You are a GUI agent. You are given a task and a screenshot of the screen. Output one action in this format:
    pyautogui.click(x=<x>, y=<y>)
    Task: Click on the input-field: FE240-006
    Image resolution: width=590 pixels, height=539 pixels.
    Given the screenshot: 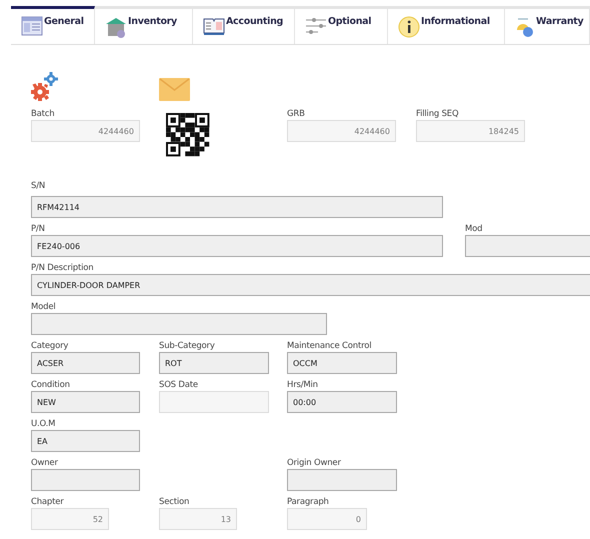 What is the action you would take?
    pyautogui.click(x=237, y=246)
    